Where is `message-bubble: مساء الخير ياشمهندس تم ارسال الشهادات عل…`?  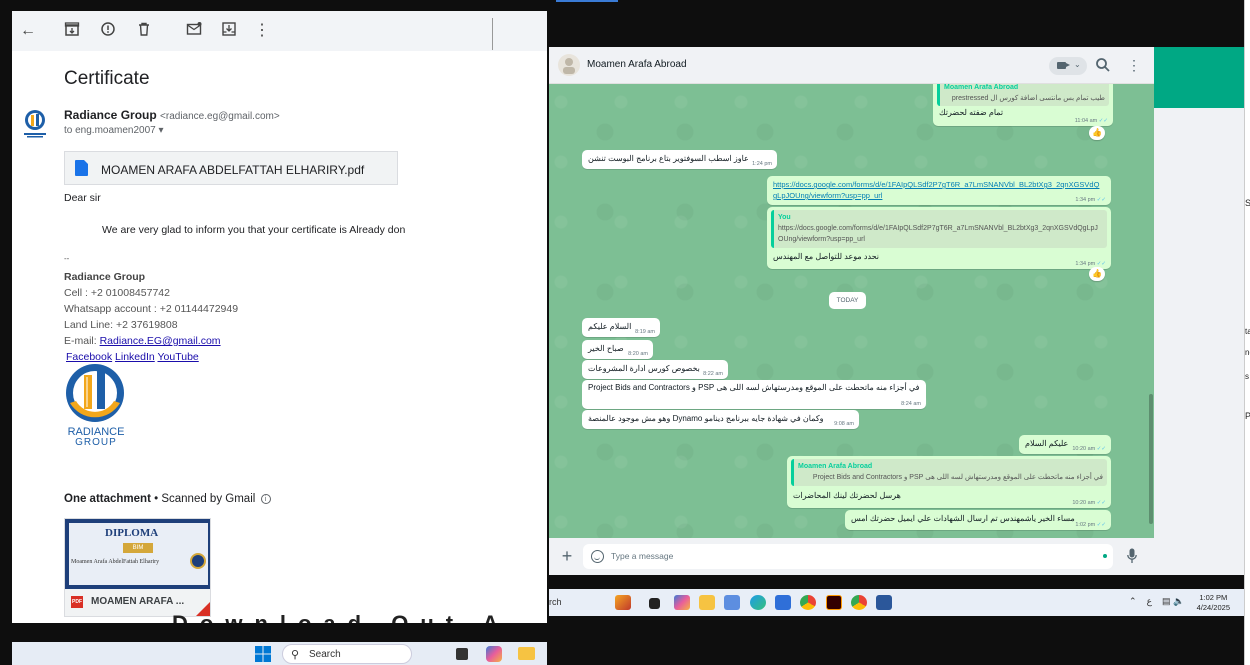
message-bubble: مساء الخير ياشمهندس تم ارسال الشهادات عل… is located at coordinates (978, 520).